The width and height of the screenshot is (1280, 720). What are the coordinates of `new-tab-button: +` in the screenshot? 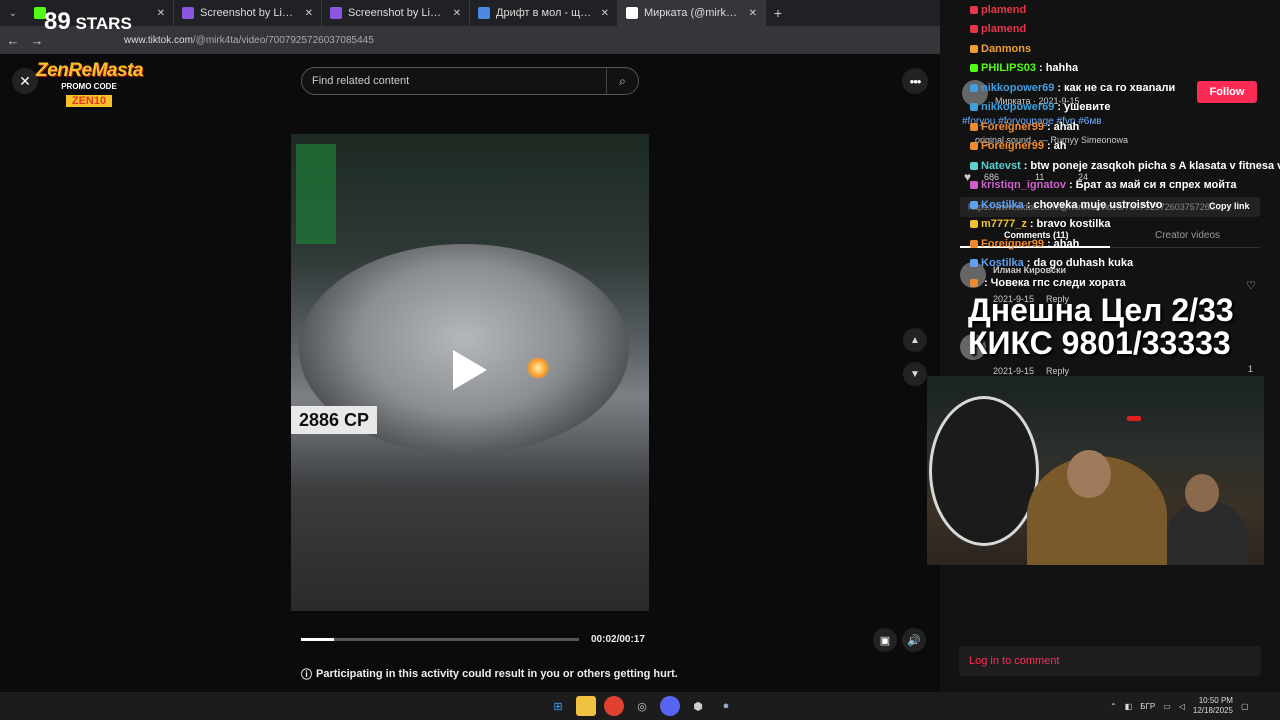 It's located at (778, 13).